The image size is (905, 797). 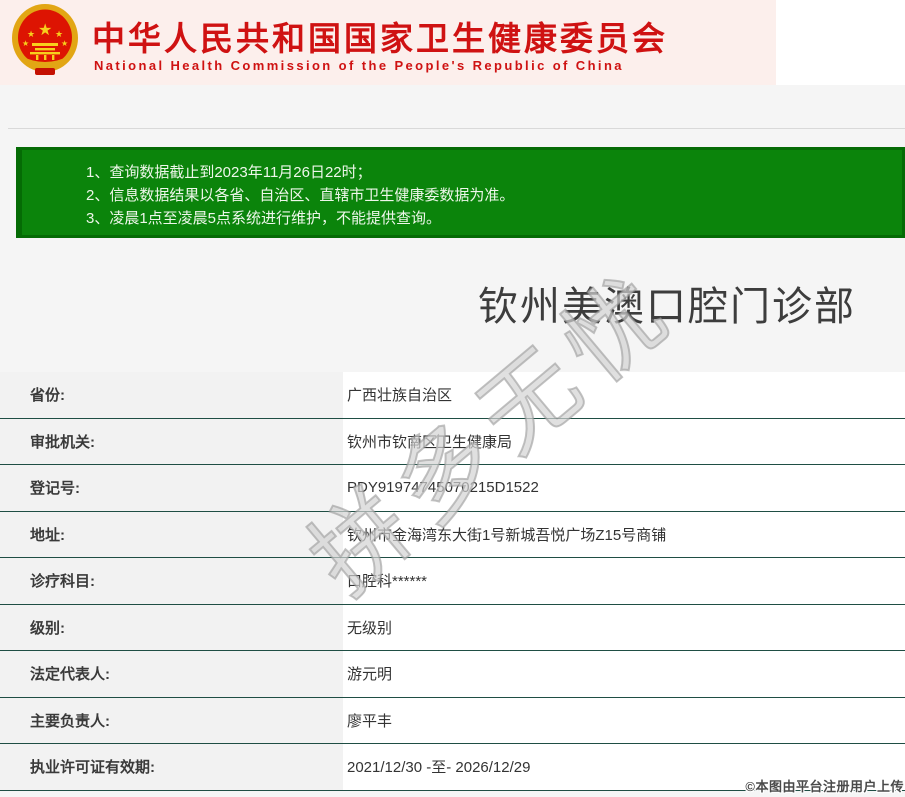 I want to click on field-value: 无级别, so click(x=624, y=627).